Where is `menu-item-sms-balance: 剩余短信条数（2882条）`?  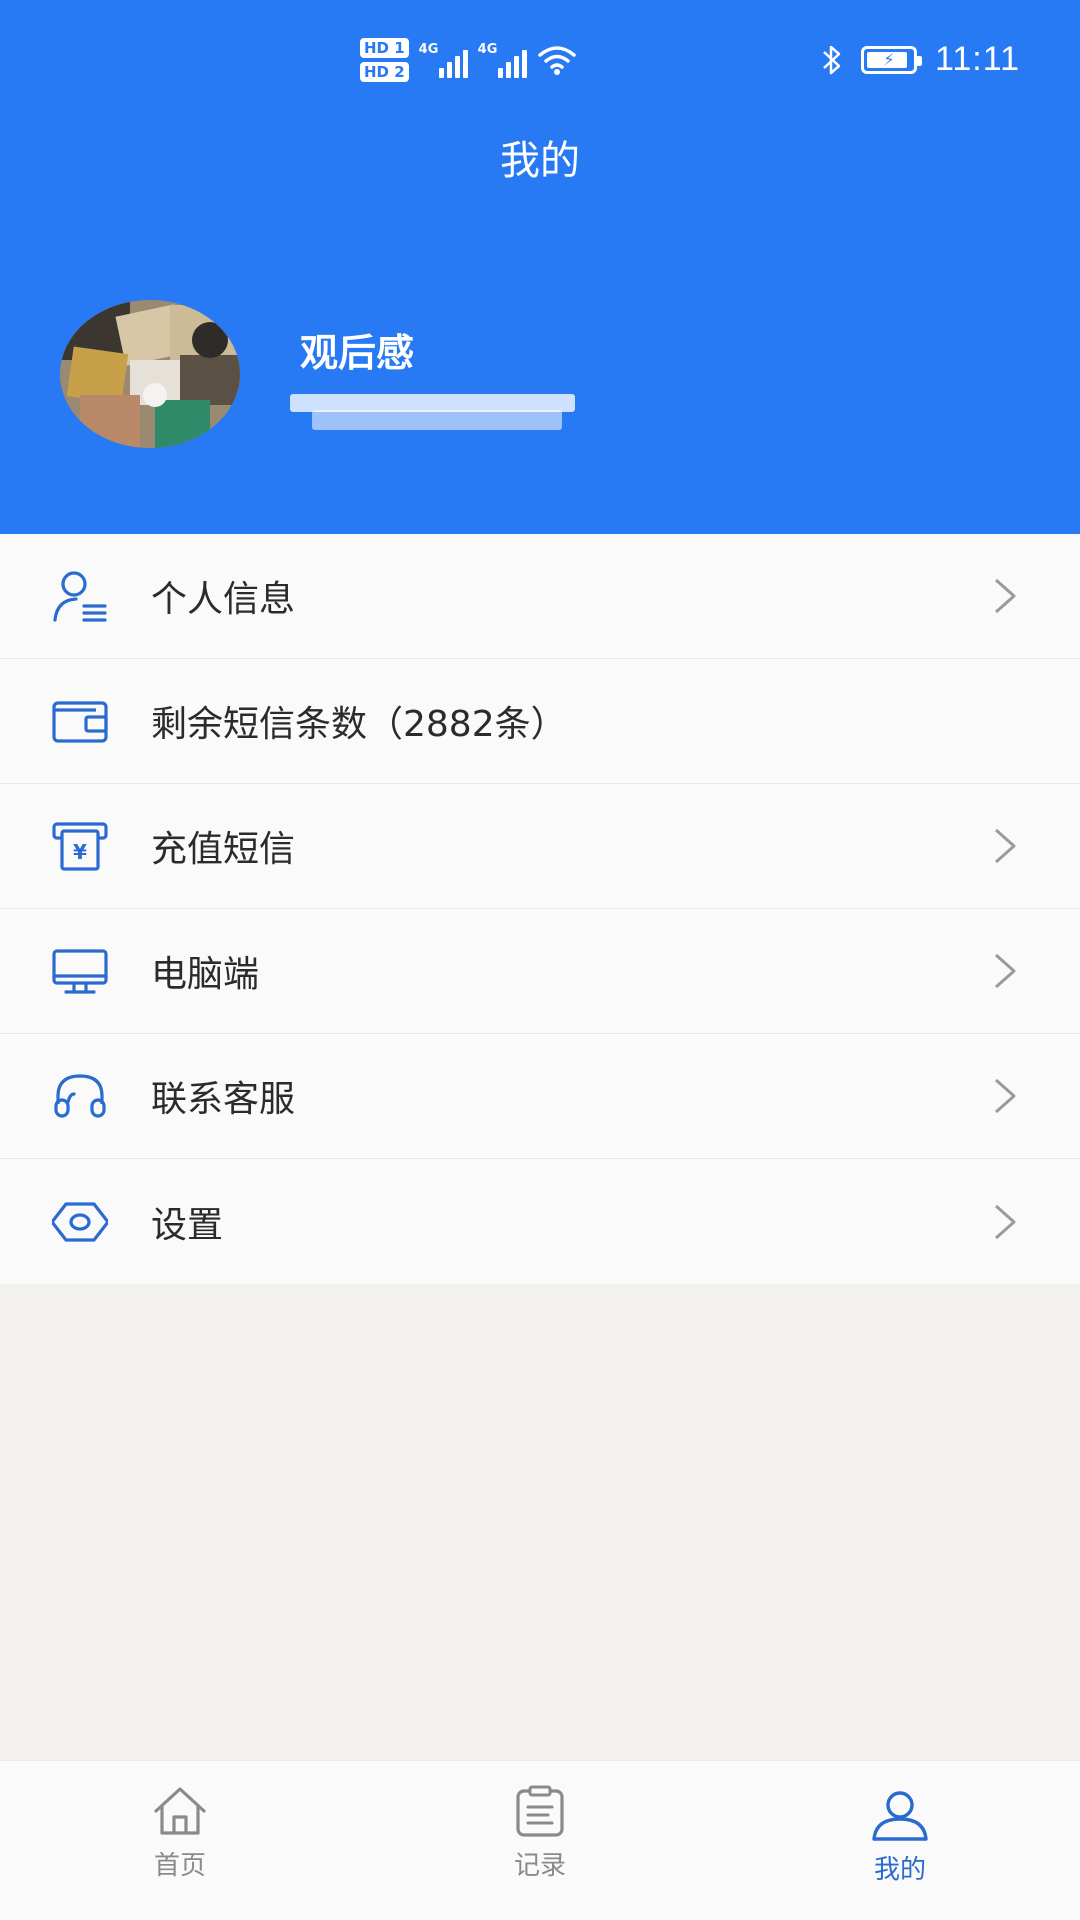 menu-item-sms-balance: 剩余短信条数（2882条） is located at coordinates (540, 721).